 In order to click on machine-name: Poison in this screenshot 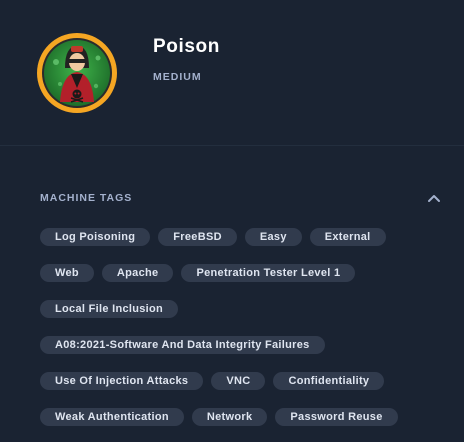, I will do `click(186, 46)`.